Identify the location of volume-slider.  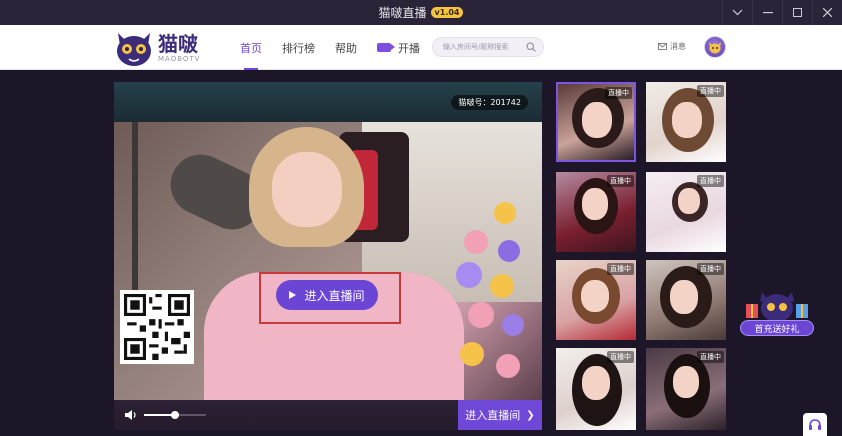
(175, 415).